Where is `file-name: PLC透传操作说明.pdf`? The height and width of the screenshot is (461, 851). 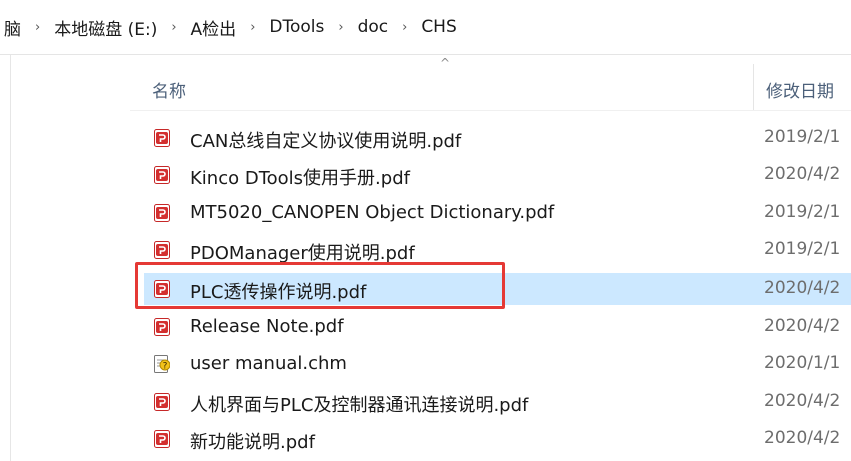
file-name: PLC透传操作说明.pdf is located at coordinates (278, 292).